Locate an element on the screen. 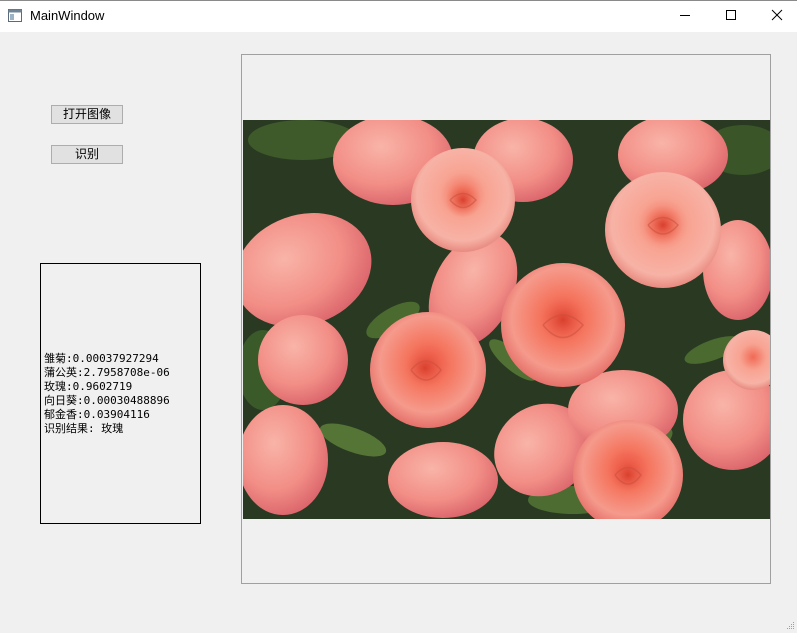  window-title: MainWindow is located at coordinates (67, 15).